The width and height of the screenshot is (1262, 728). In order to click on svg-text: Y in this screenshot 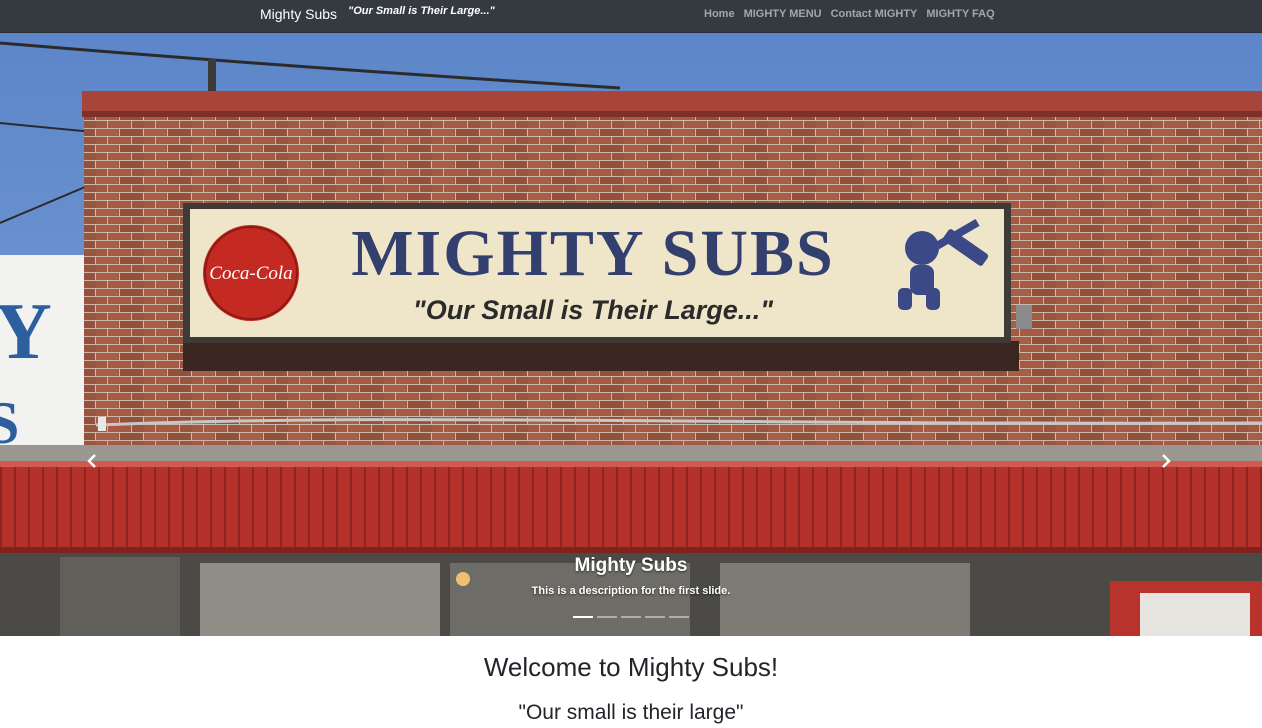, I will do `click(26, 332)`.